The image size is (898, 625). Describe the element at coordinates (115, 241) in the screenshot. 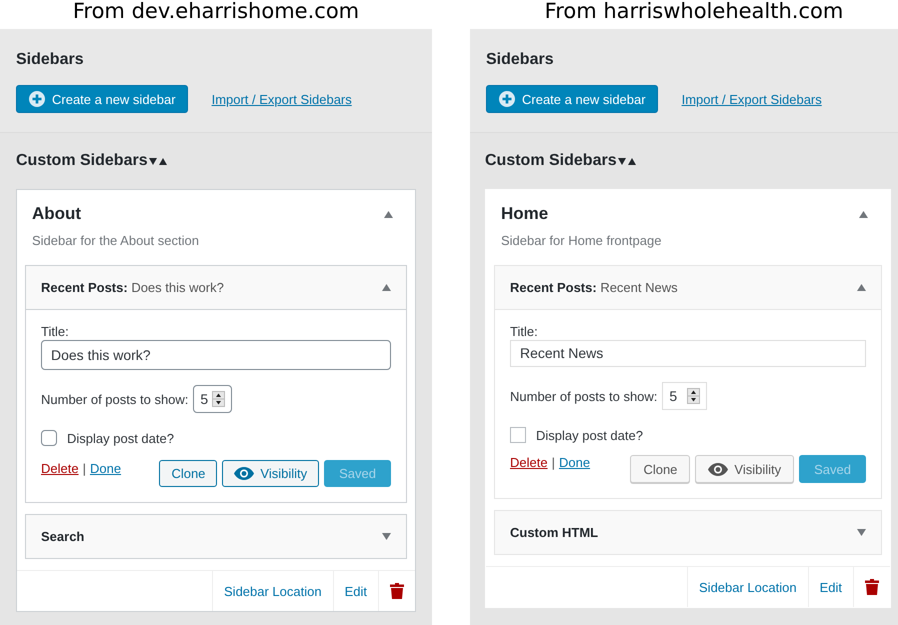

I see `sidebar-description: Sidebar for the About section` at that location.